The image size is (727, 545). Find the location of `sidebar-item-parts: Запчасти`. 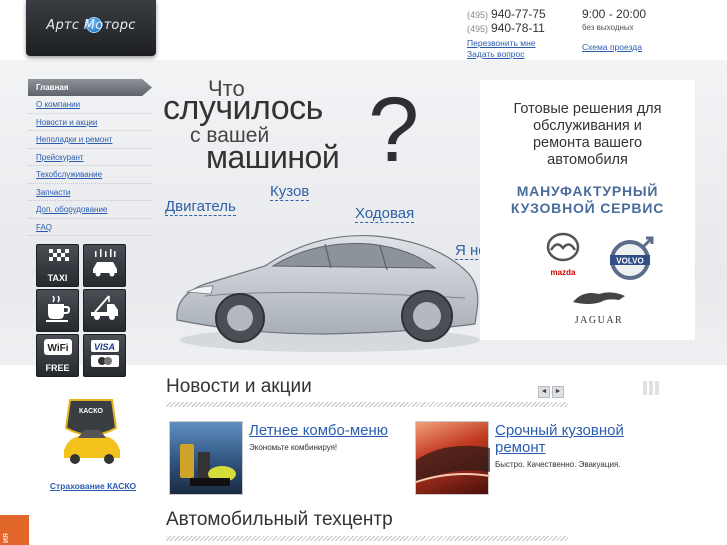

sidebar-item-parts: Запчасти is located at coordinates (90, 192).